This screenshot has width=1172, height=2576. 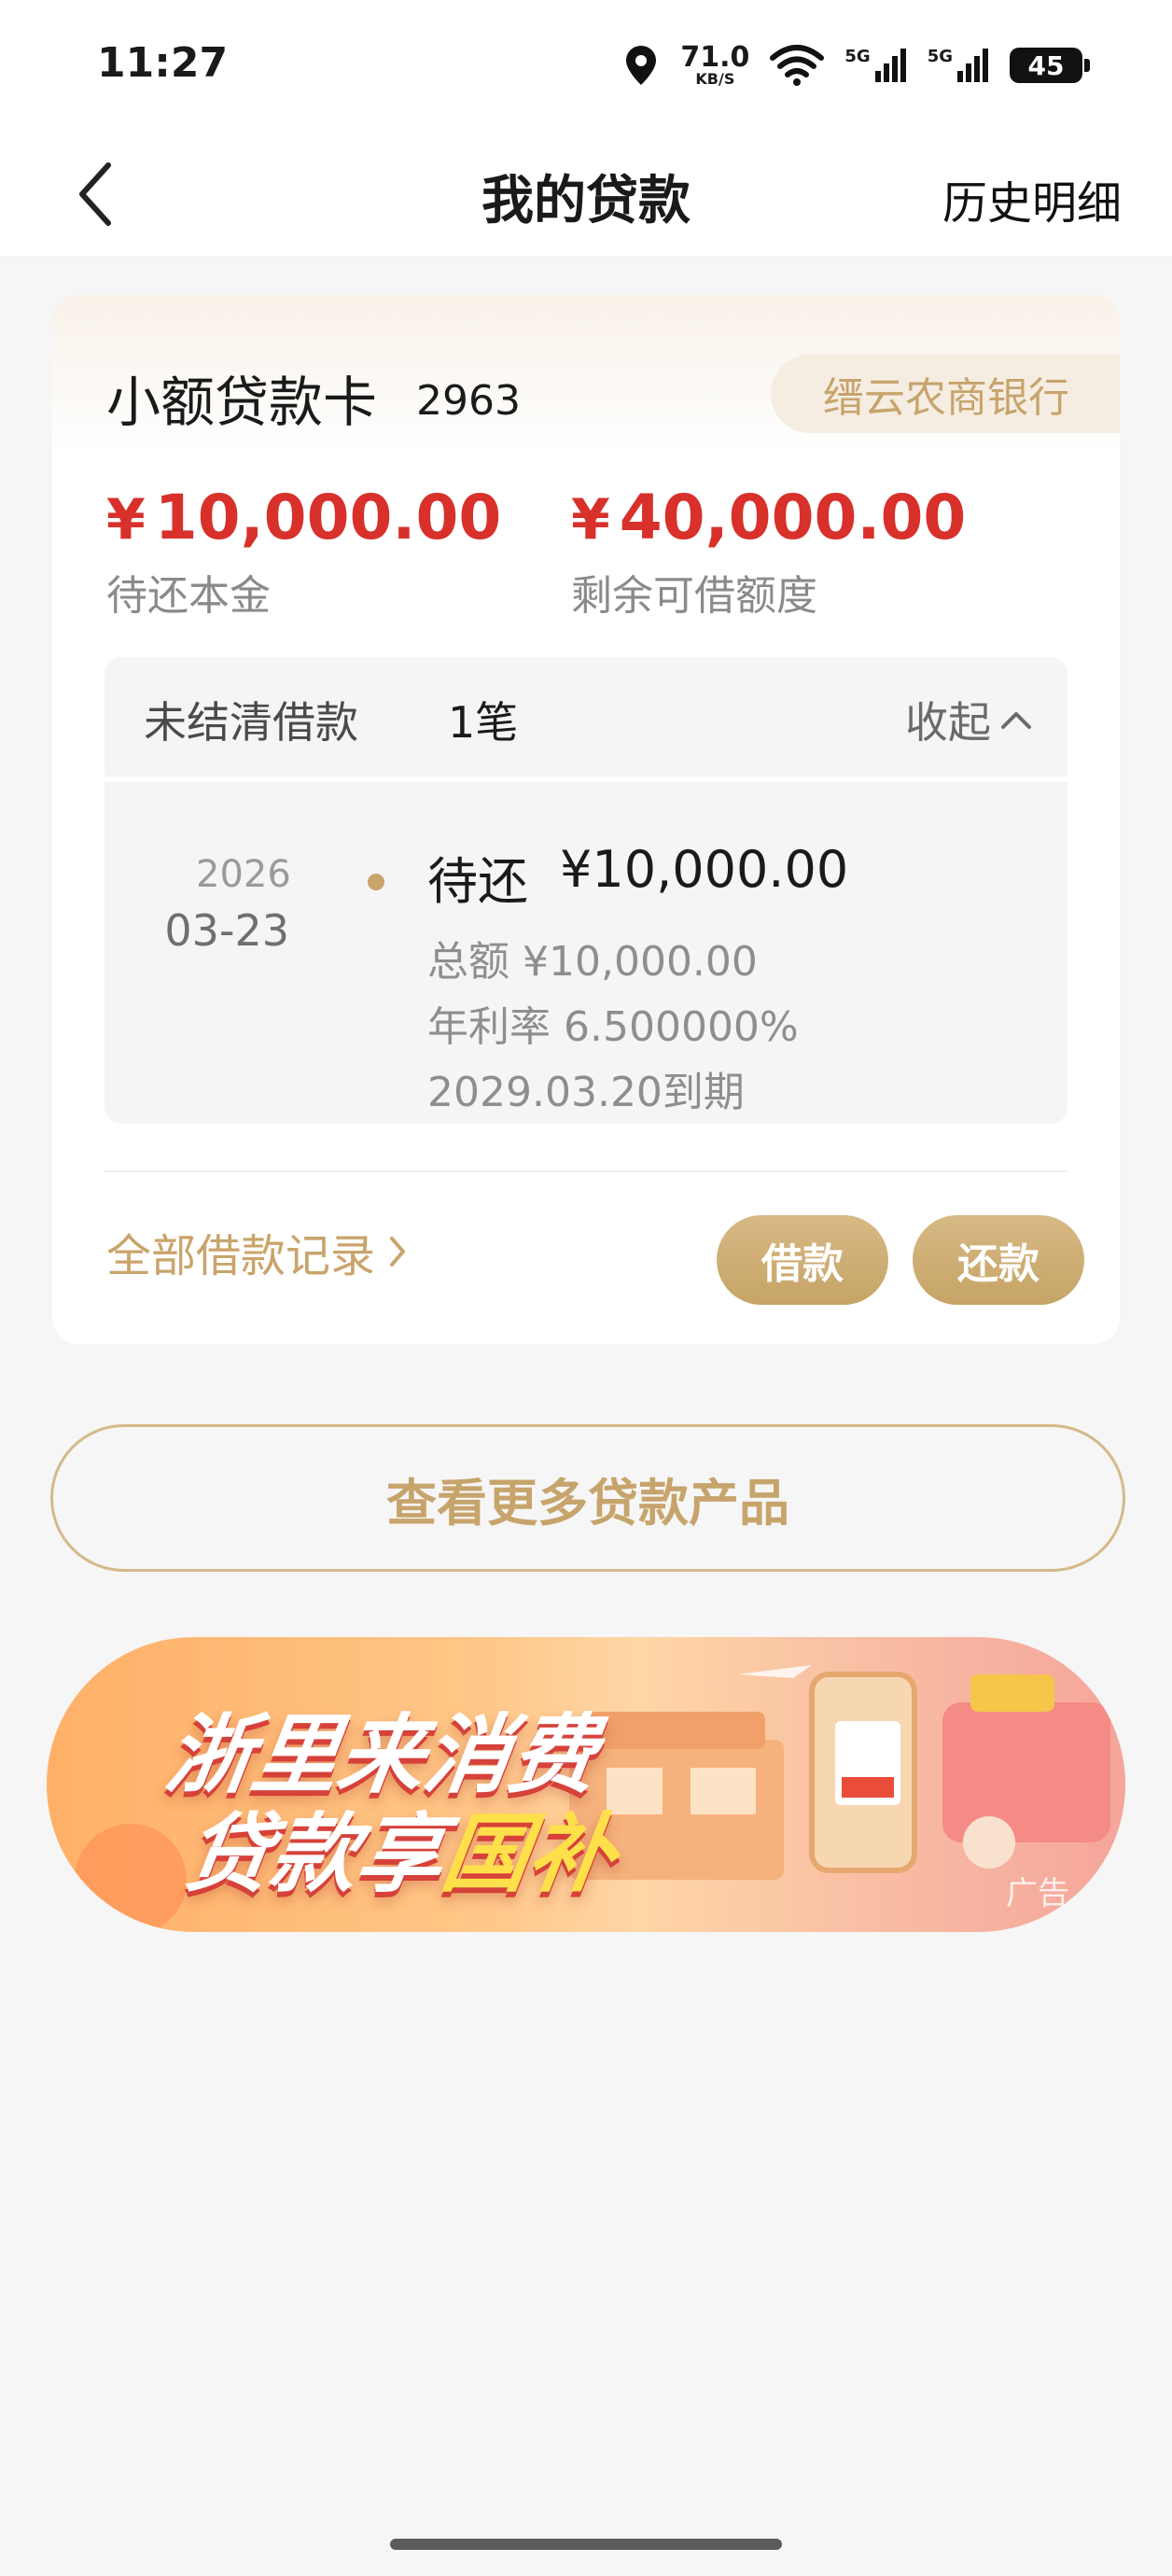 What do you see at coordinates (586, 193) in the screenshot?
I see `app-header: 我的贷款 历史明细` at bounding box center [586, 193].